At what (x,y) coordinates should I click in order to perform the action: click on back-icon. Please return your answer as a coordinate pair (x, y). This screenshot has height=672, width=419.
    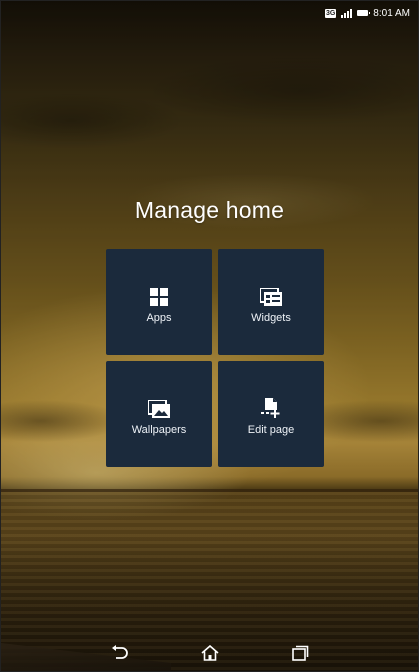
    Looking at the image, I should click on (119, 652).